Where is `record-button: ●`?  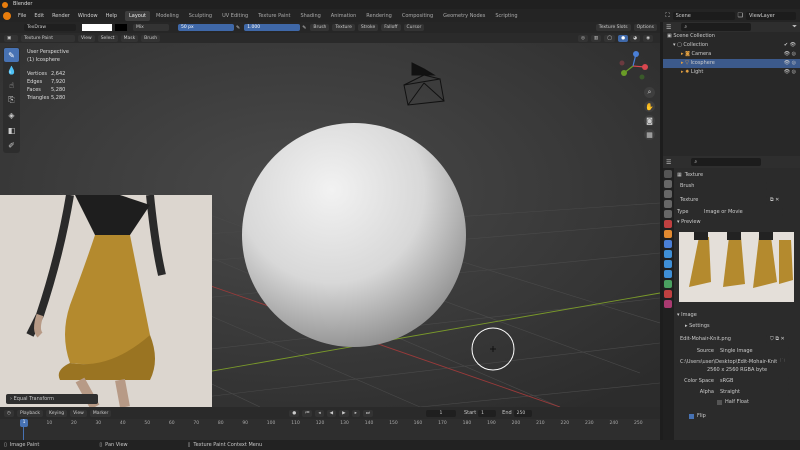 record-button: ● is located at coordinates (294, 413).